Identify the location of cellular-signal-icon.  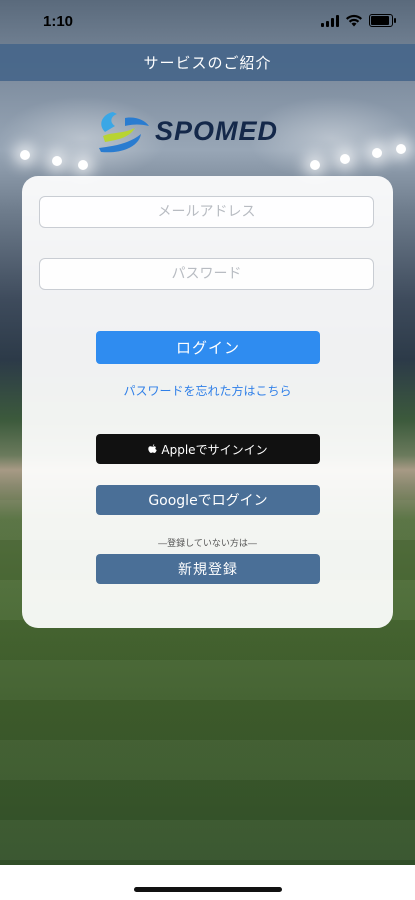
(330, 20).